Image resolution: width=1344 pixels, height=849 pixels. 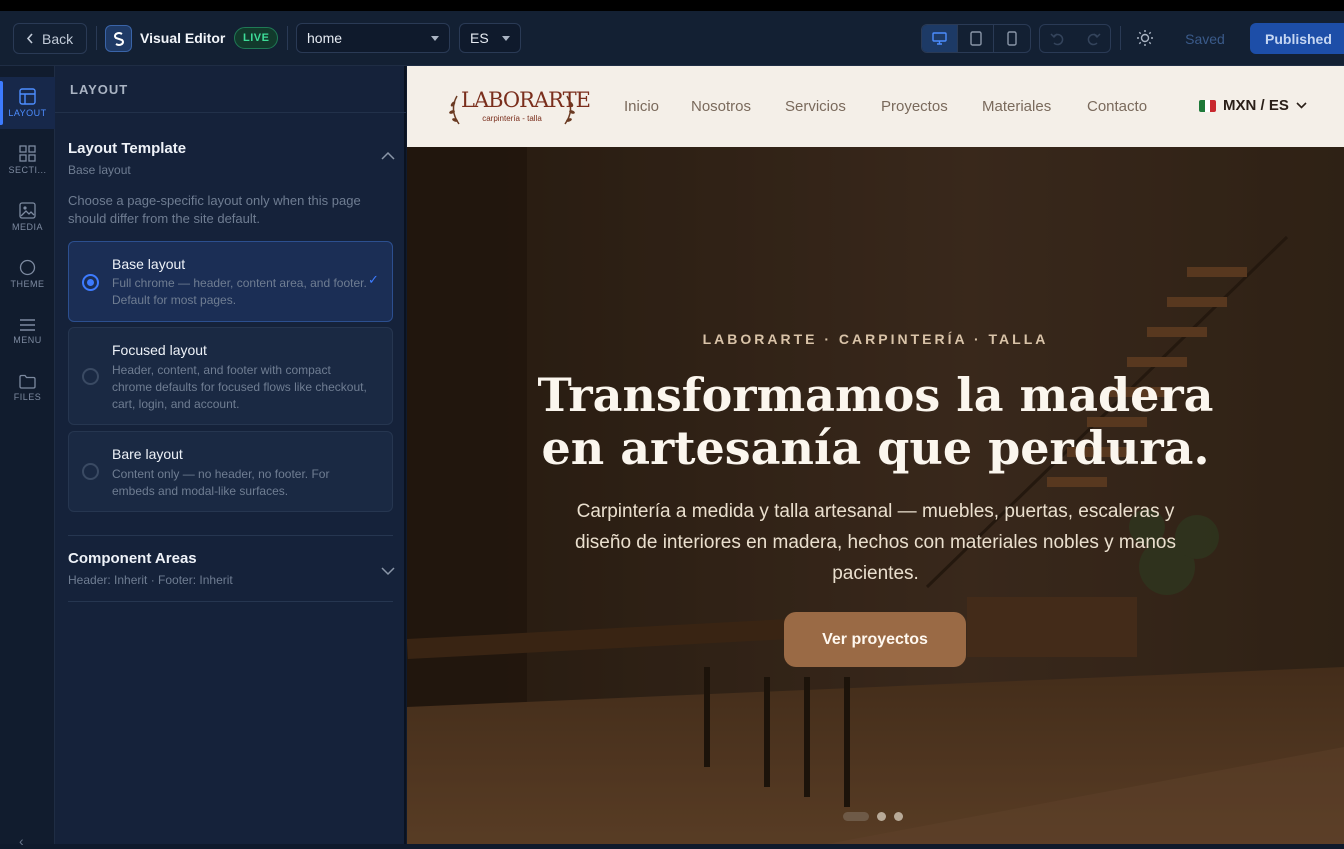 What do you see at coordinates (1297, 38) in the screenshot?
I see `published-button: Published` at bounding box center [1297, 38].